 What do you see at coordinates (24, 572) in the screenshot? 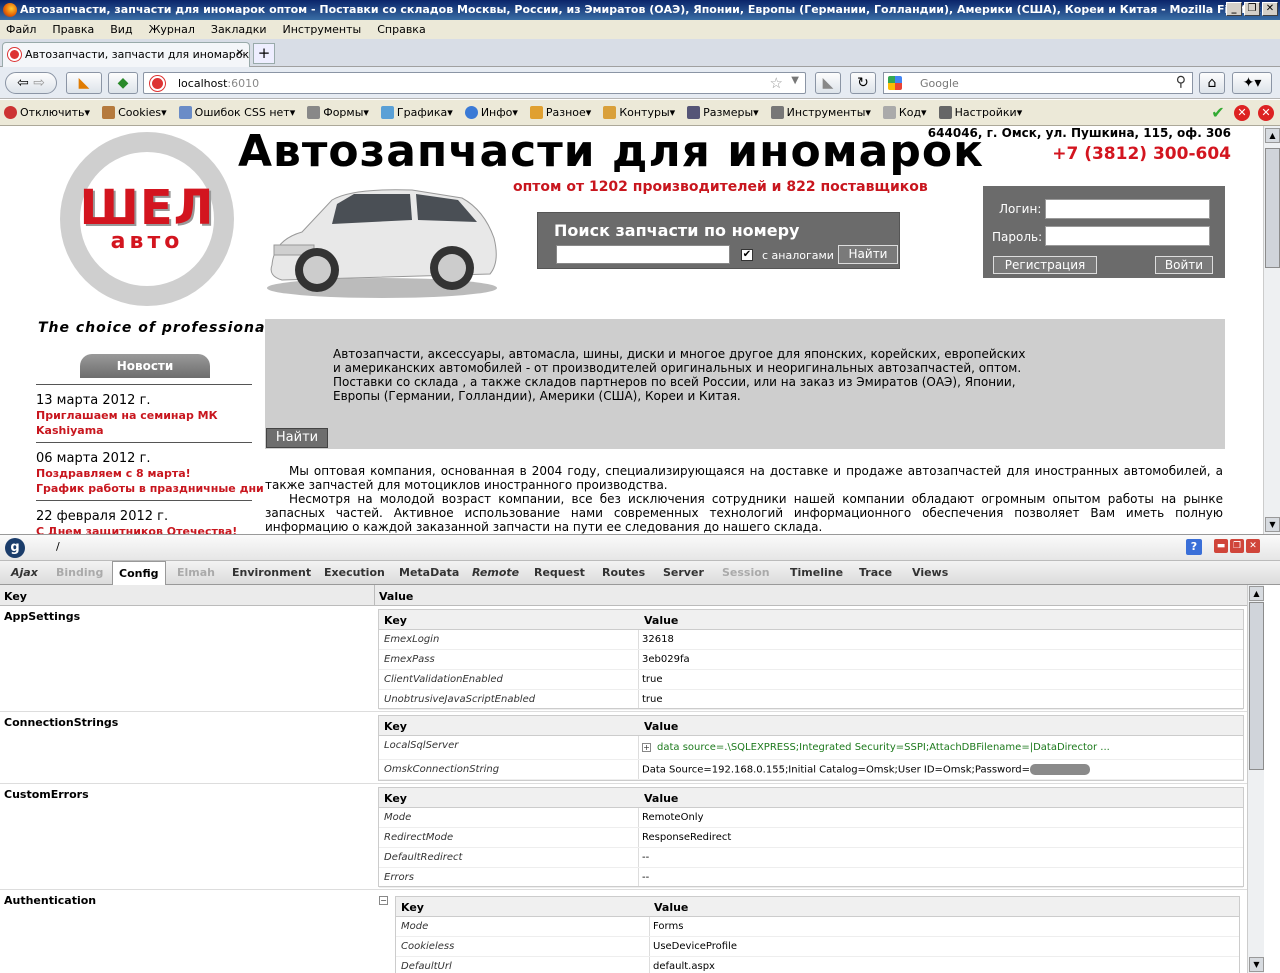
I see `tab-ajax: Ajax` at bounding box center [24, 572].